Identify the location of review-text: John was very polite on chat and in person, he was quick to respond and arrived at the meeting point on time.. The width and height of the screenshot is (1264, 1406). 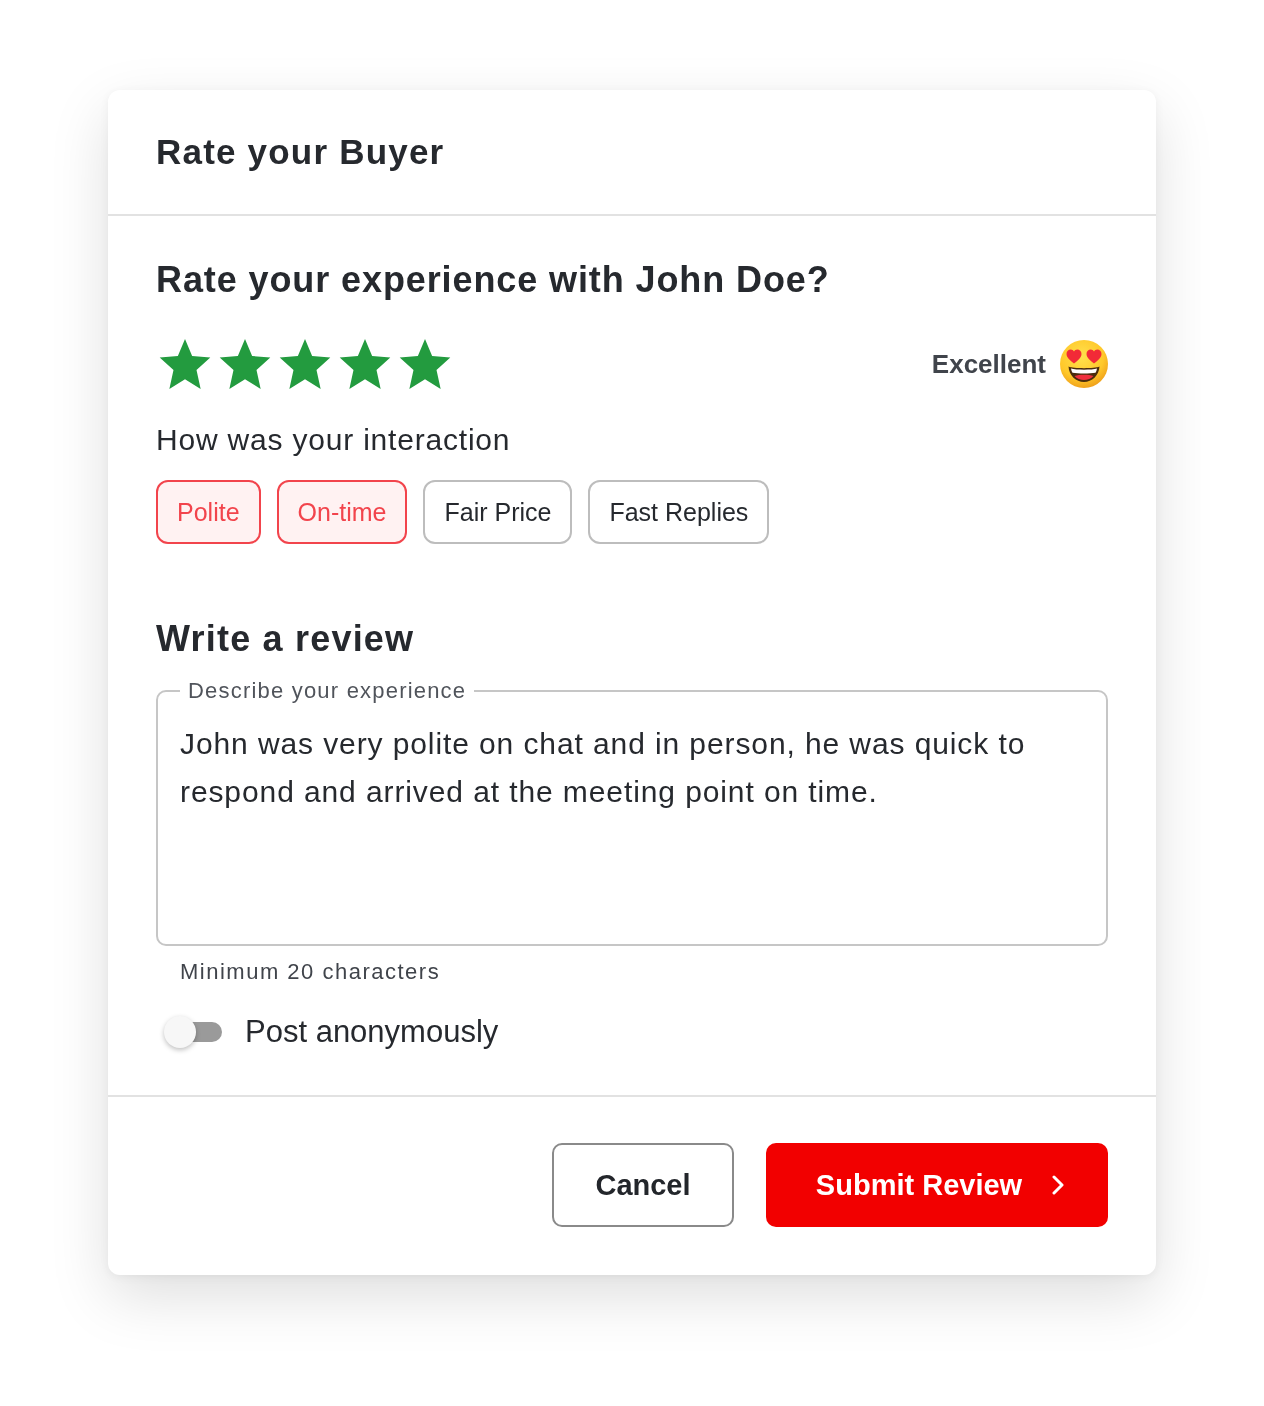
(603, 768).